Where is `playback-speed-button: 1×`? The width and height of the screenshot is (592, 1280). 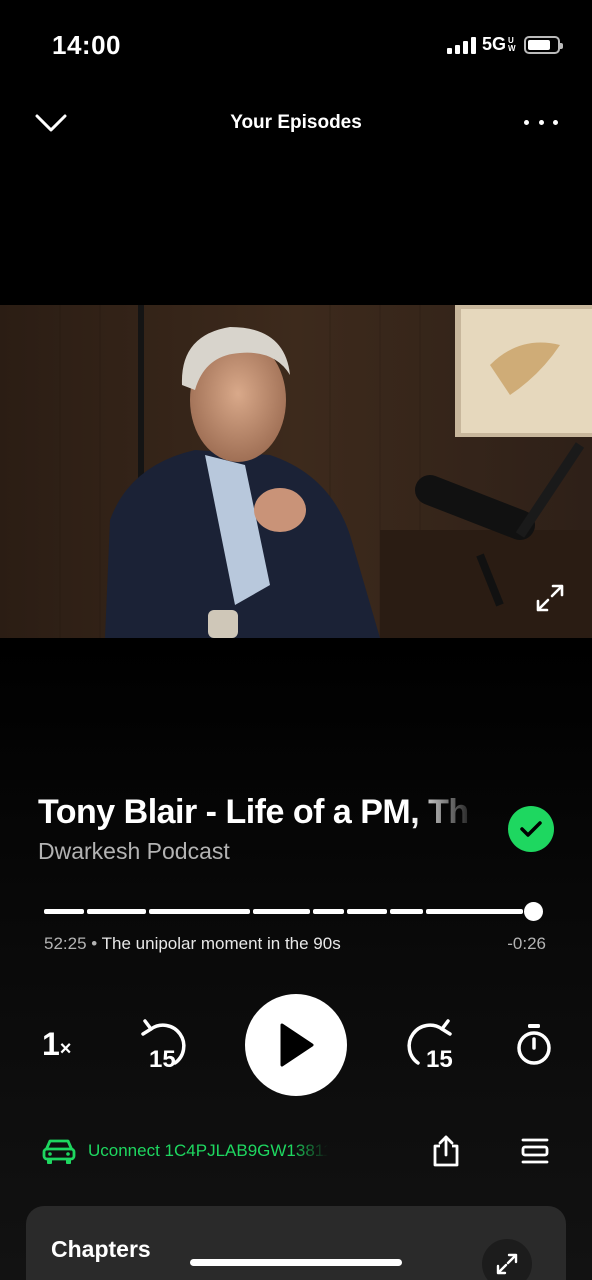
playback-speed-button: 1× is located at coordinates (56, 1044).